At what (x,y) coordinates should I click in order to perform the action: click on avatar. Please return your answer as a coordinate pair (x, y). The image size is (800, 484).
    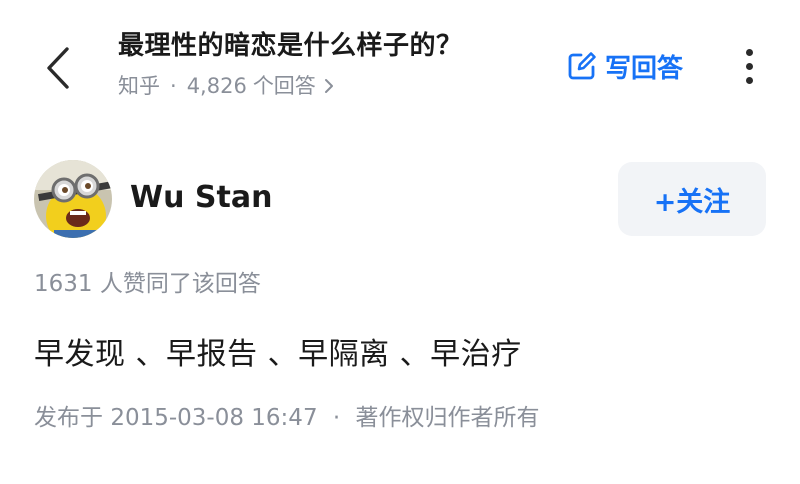
    Looking at the image, I should click on (73, 199).